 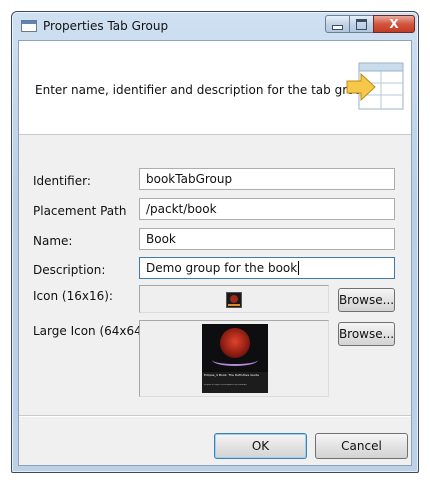 I want to click on placement-path-value: /packt/book, so click(x=181, y=209).